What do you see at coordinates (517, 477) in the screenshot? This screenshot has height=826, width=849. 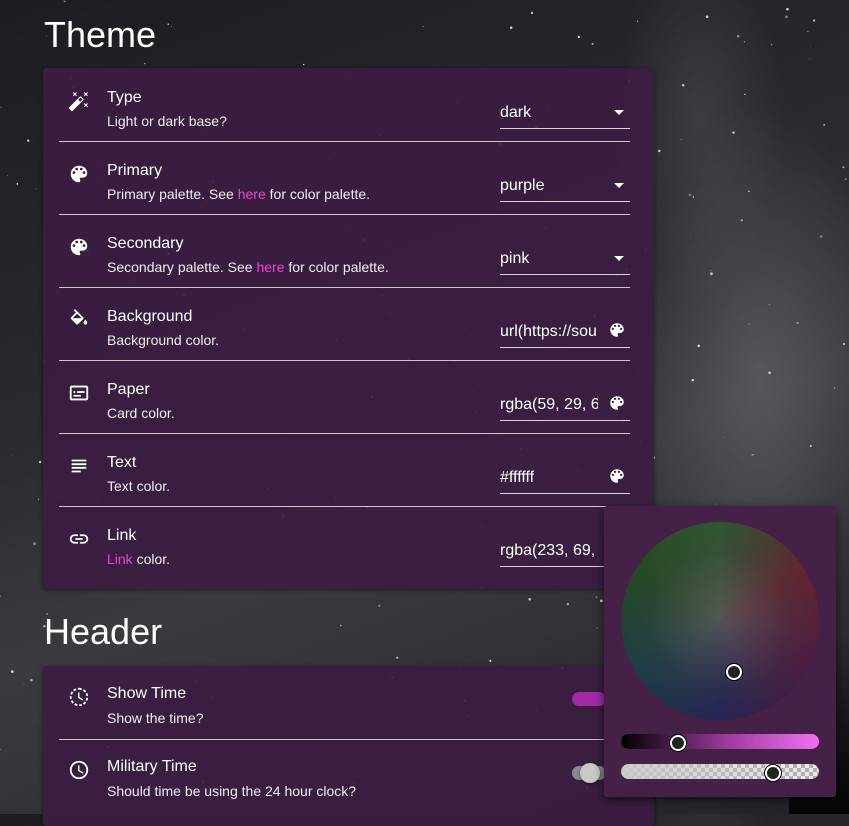 I see `input-value: #ffffff` at bounding box center [517, 477].